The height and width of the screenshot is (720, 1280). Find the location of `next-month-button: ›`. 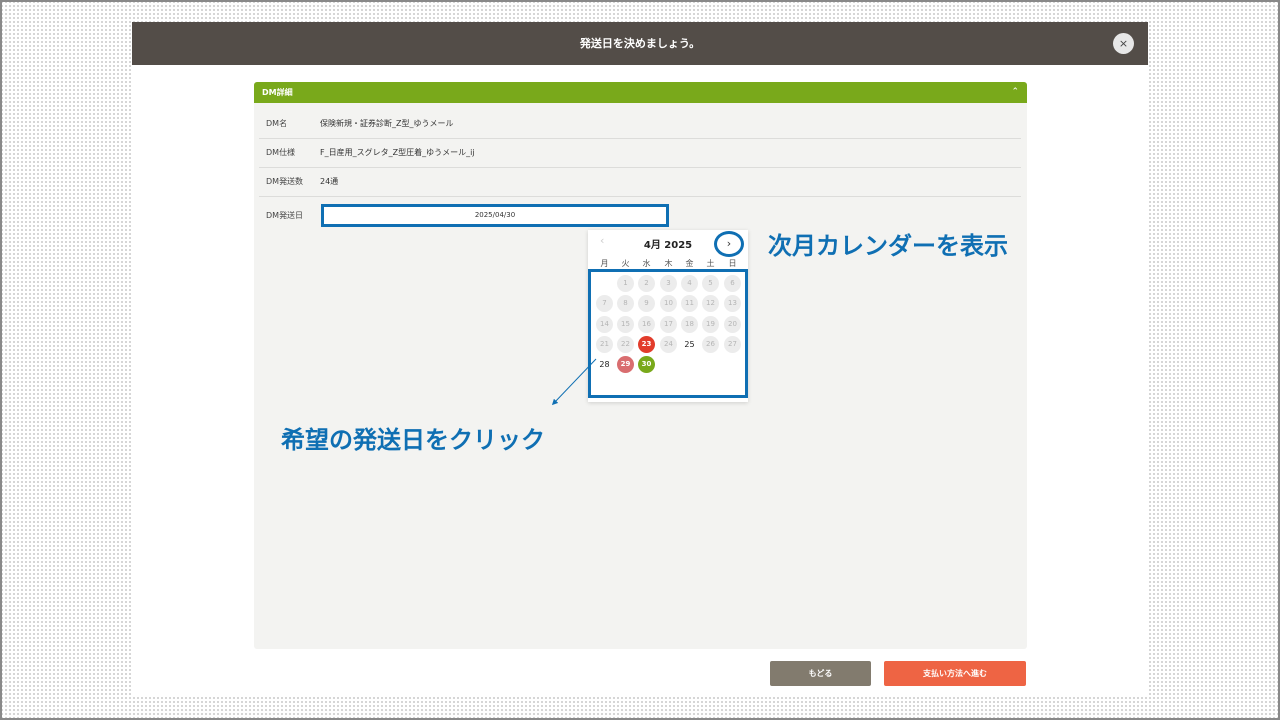

next-month-button: › is located at coordinates (729, 244).